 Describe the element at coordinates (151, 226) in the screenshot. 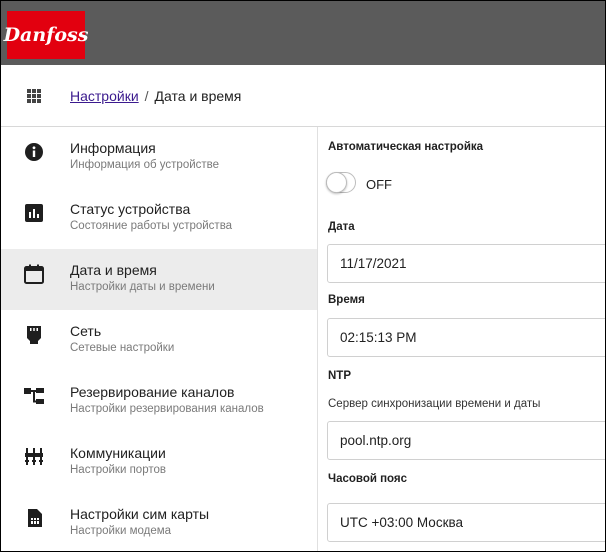

I see `sidebar-item-subtitle: Состояние работы устройства` at that location.